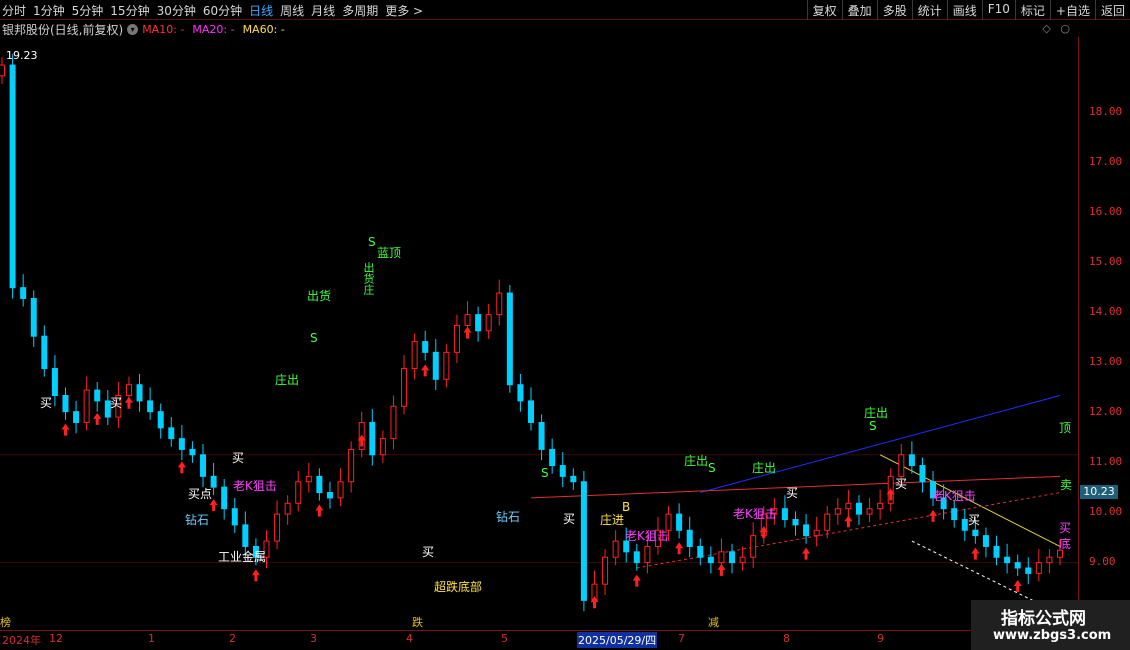 The height and width of the screenshot is (650, 1130). What do you see at coordinates (1065, 28) in the screenshot?
I see `circle-icon: ○` at bounding box center [1065, 28].